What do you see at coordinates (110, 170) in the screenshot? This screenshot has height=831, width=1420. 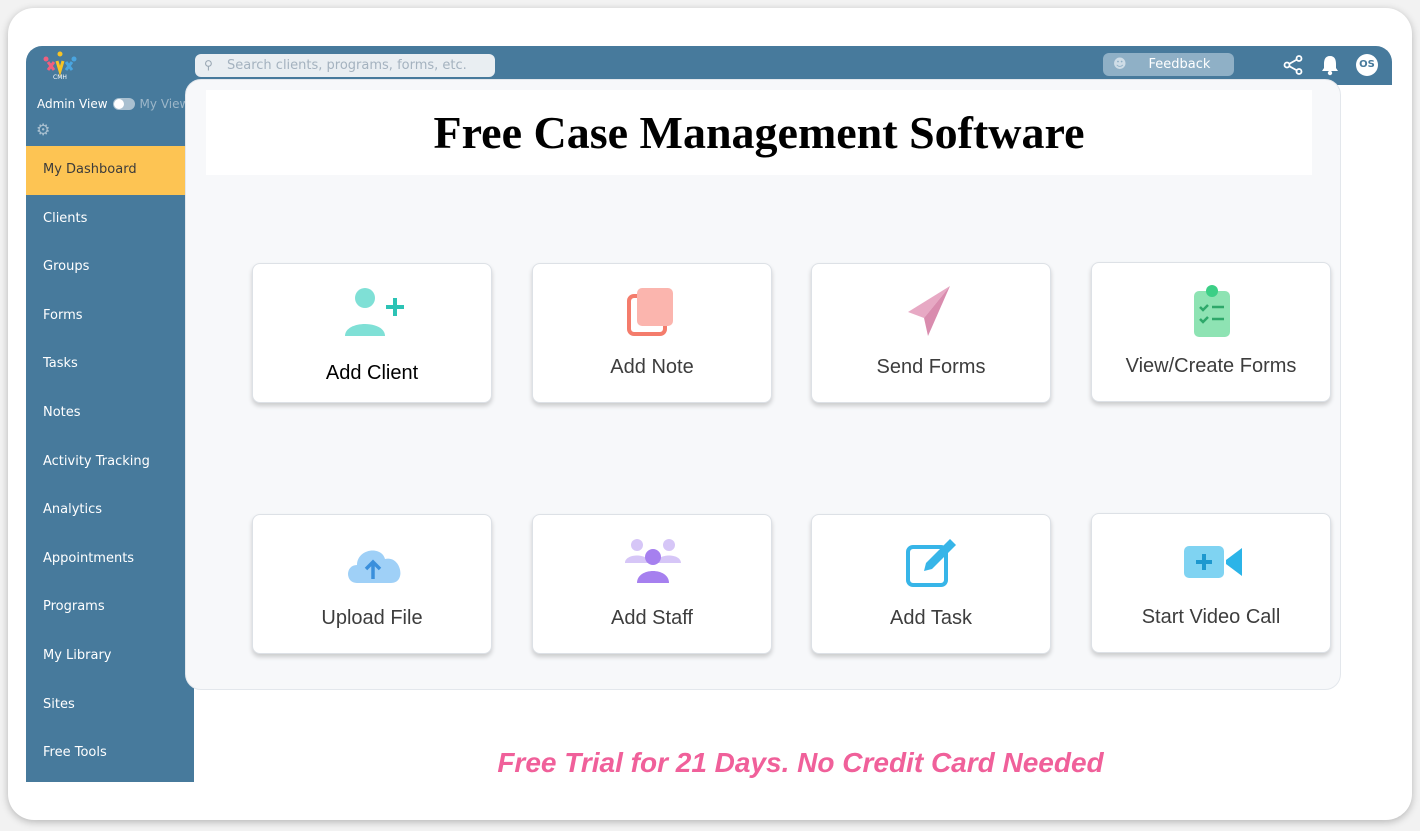 I see `sidebar-item-my-dashboard: My Dashboard` at bounding box center [110, 170].